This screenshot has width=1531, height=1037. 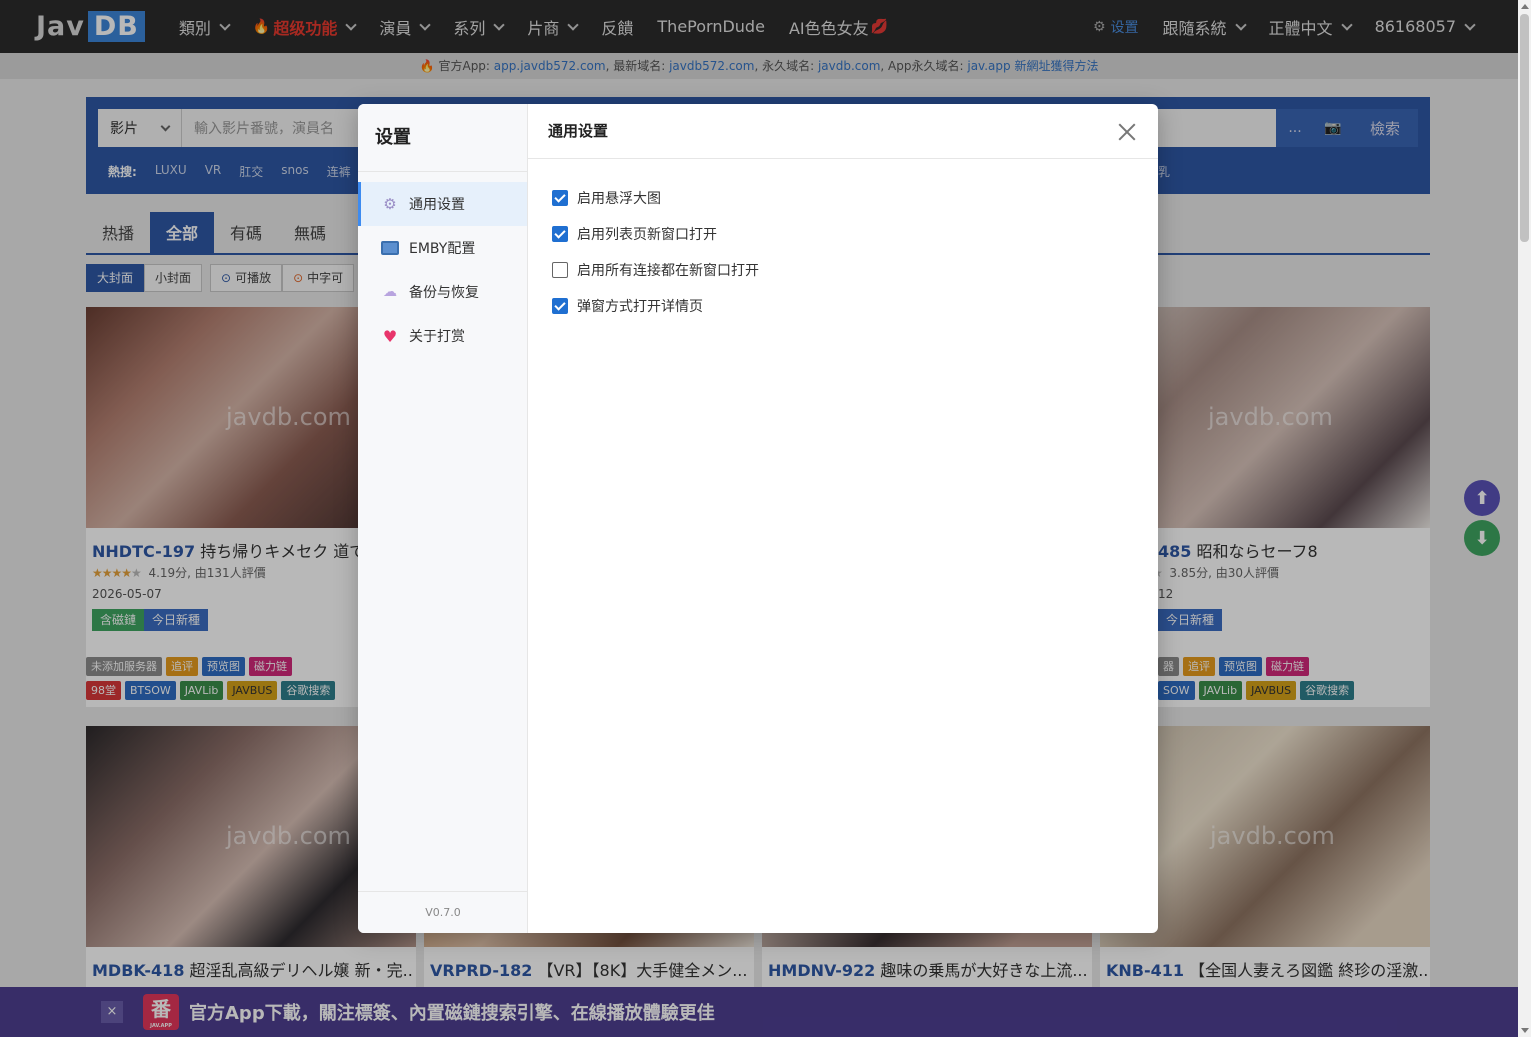 I want to click on section-heading: 通用设置, so click(x=578, y=131).